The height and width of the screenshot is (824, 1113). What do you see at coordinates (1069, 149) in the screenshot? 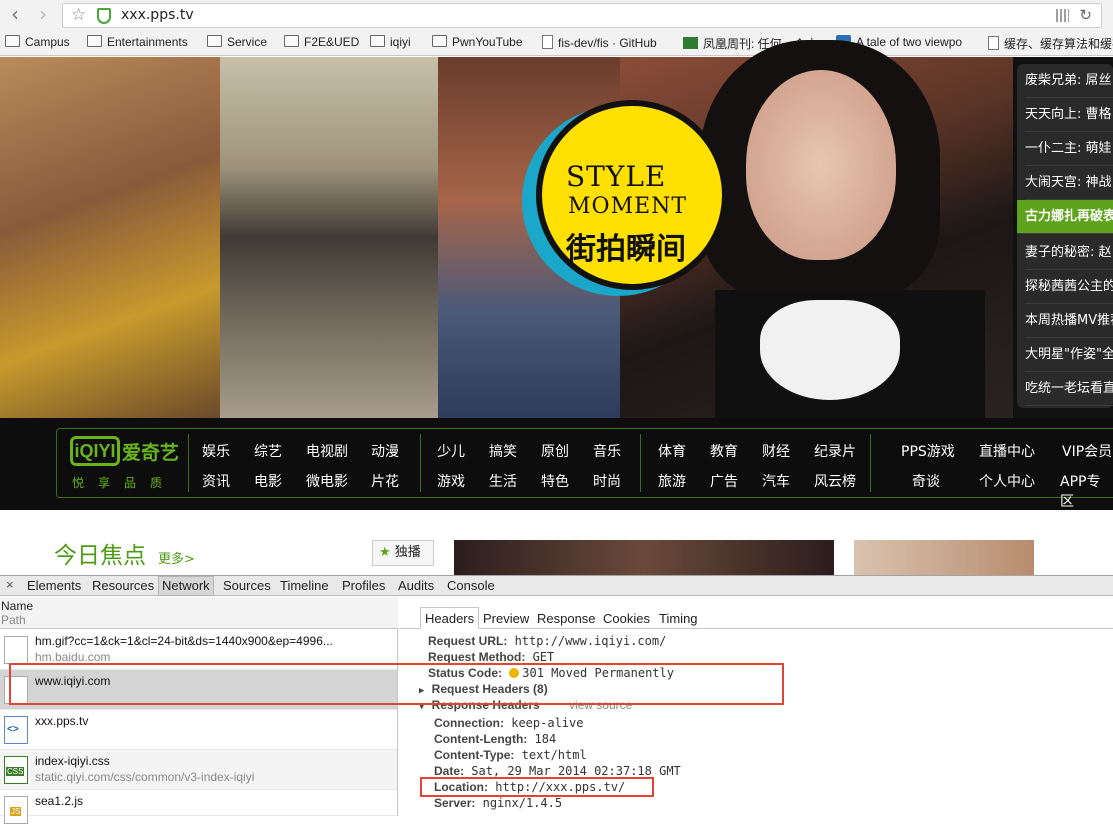
I see `side-list-item: 一仆二主: 萌娃` at bounding box center [1069, 149].